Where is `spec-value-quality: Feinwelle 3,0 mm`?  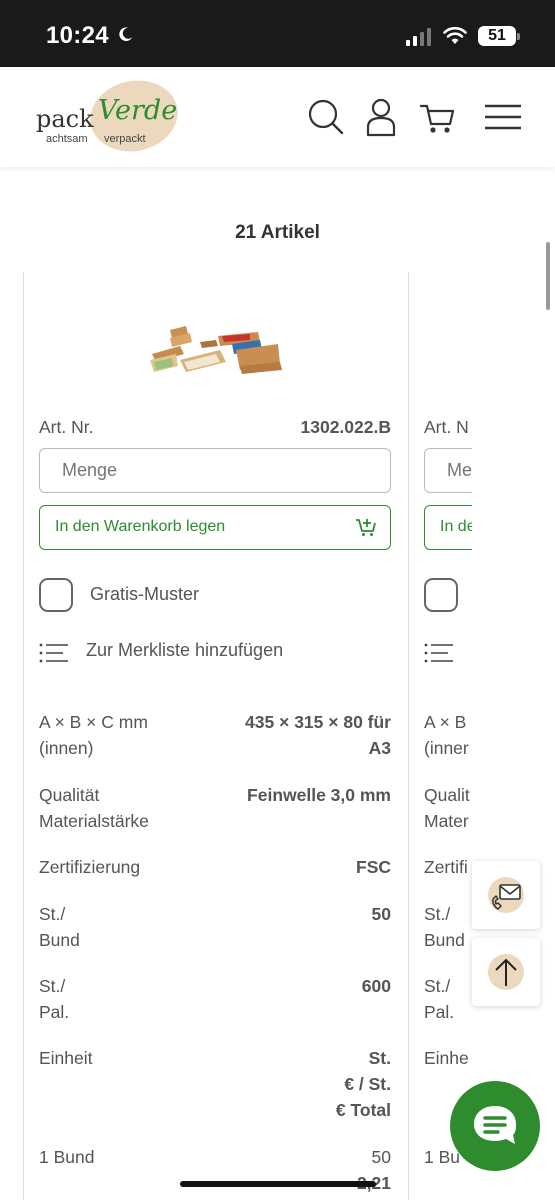 spec-value-quality: Feinwelle 3,0 mm is located at coordinates (319, 795).